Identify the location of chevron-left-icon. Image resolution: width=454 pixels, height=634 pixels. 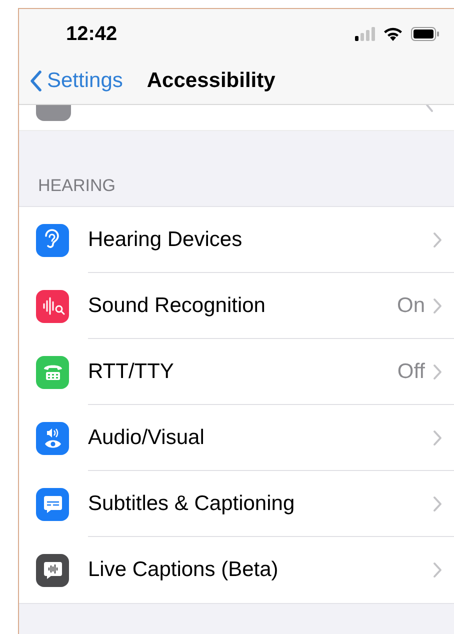
(36, 81).